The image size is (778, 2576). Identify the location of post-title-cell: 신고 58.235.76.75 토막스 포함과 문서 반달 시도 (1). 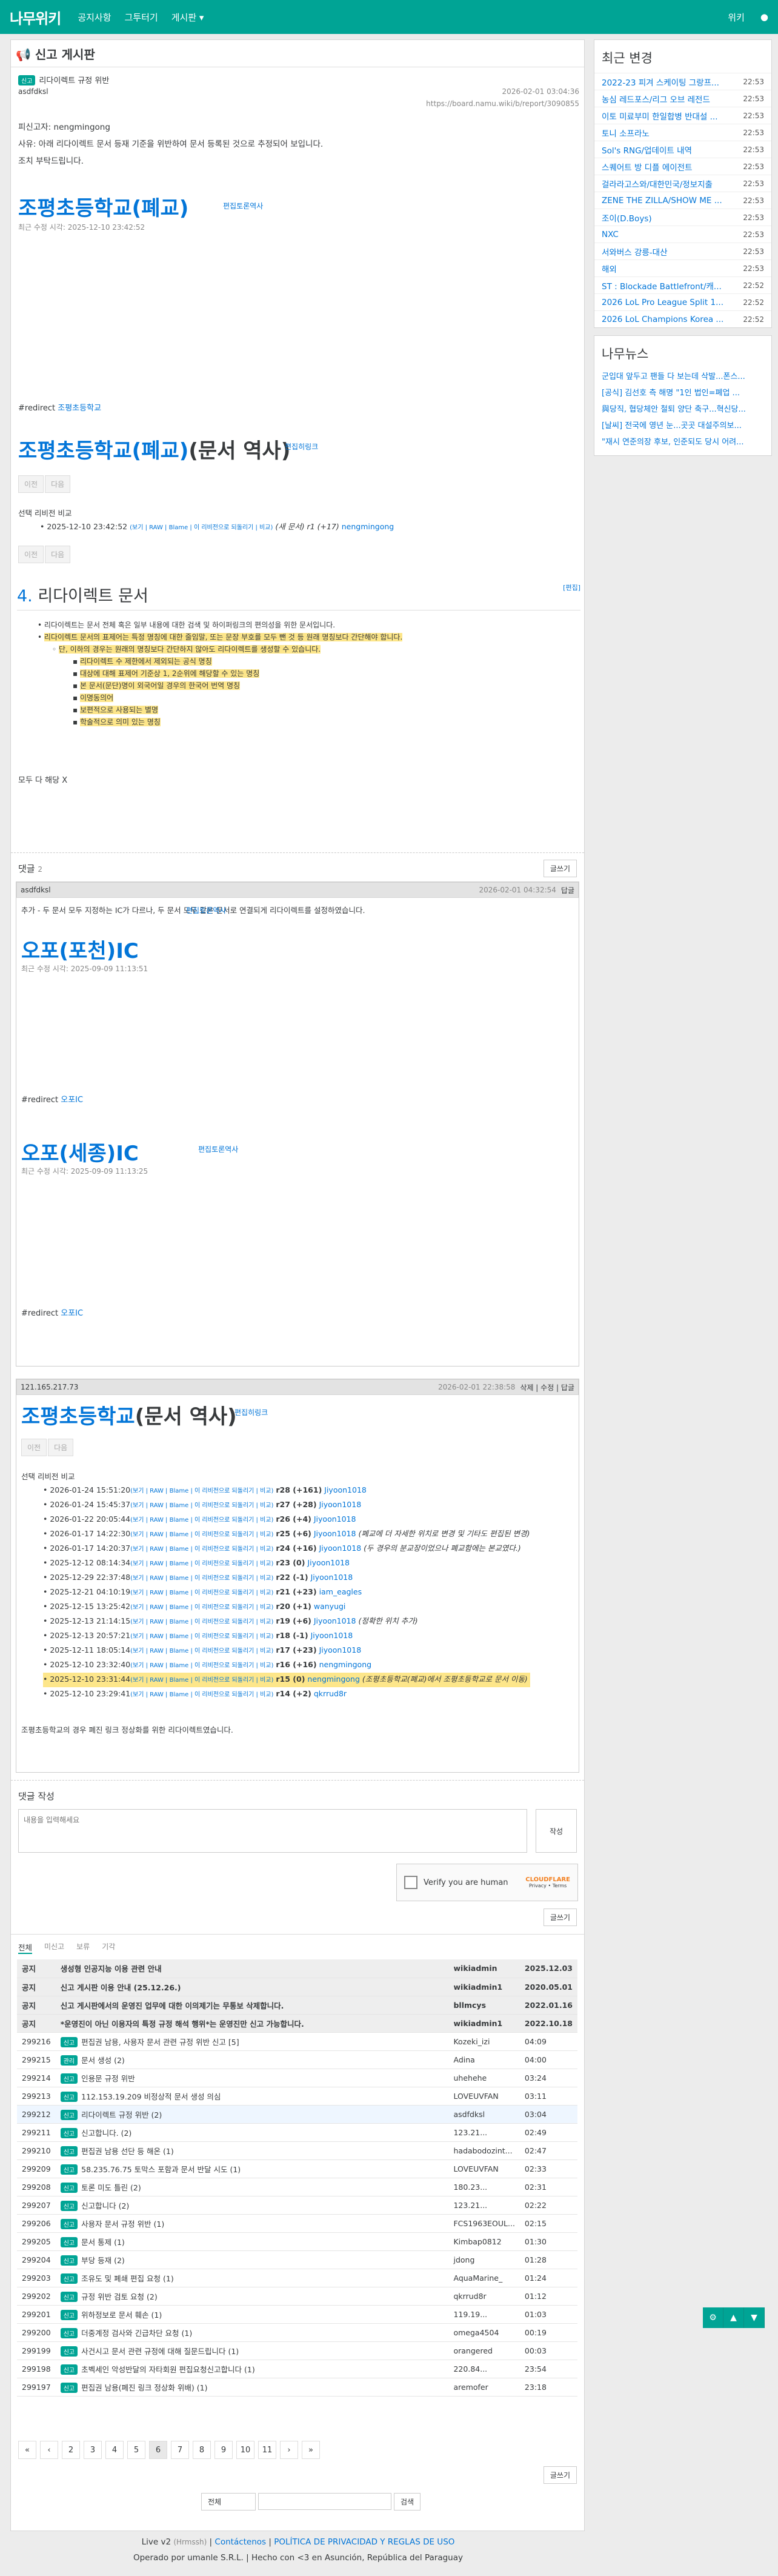
(252, 2168).